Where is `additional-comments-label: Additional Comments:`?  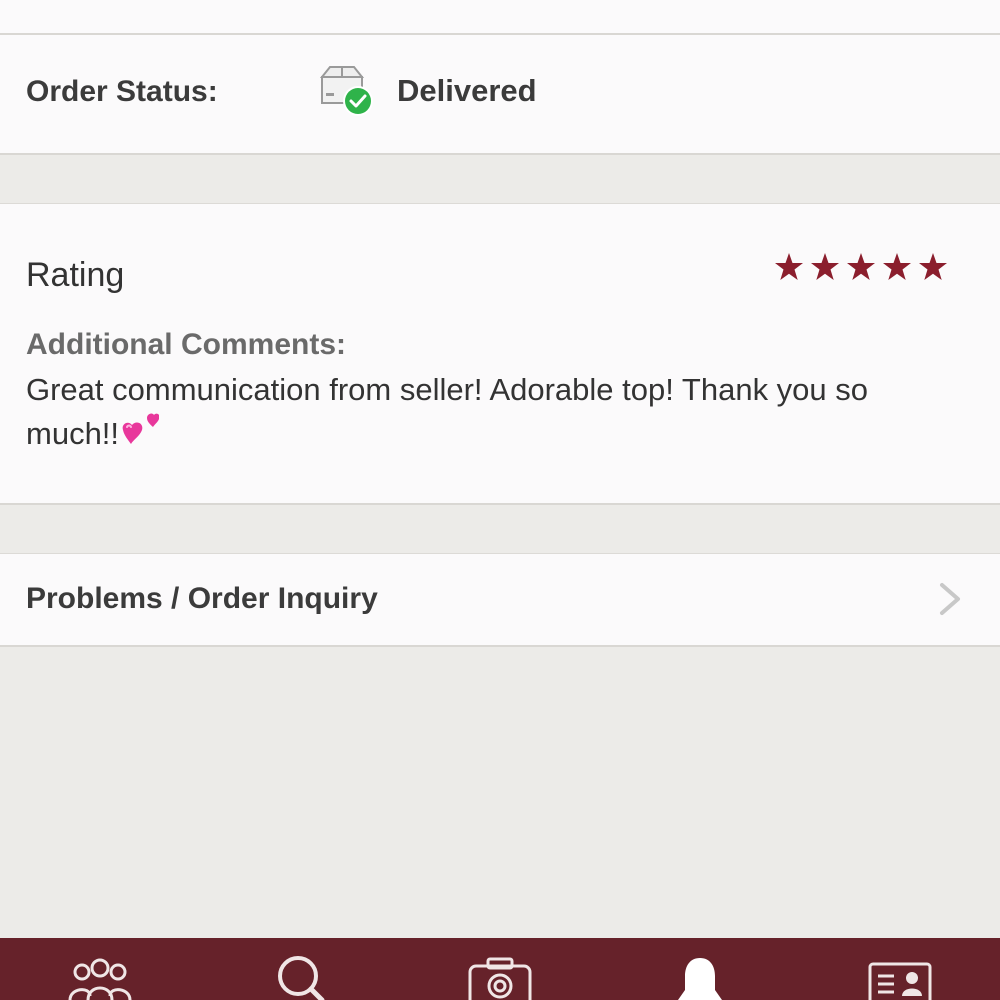 additional-comments-label: Additional Comments: is located at coordinates (186, 344).